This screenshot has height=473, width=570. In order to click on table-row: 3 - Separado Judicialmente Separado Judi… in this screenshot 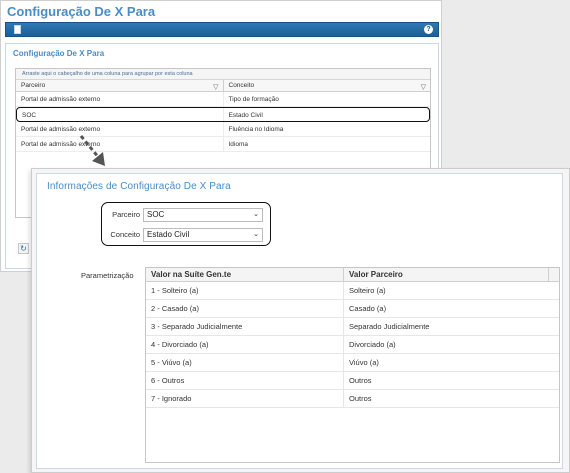, I will do `click(352, 327)`.